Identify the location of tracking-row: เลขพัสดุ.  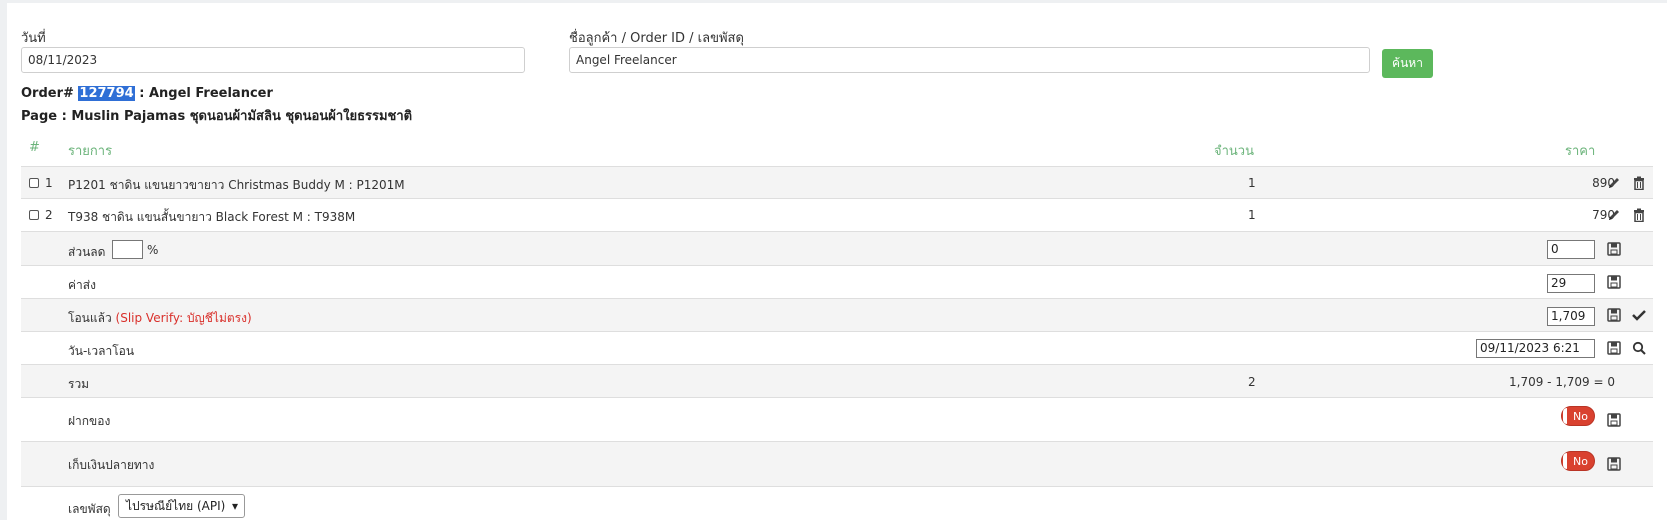
(837, 503).